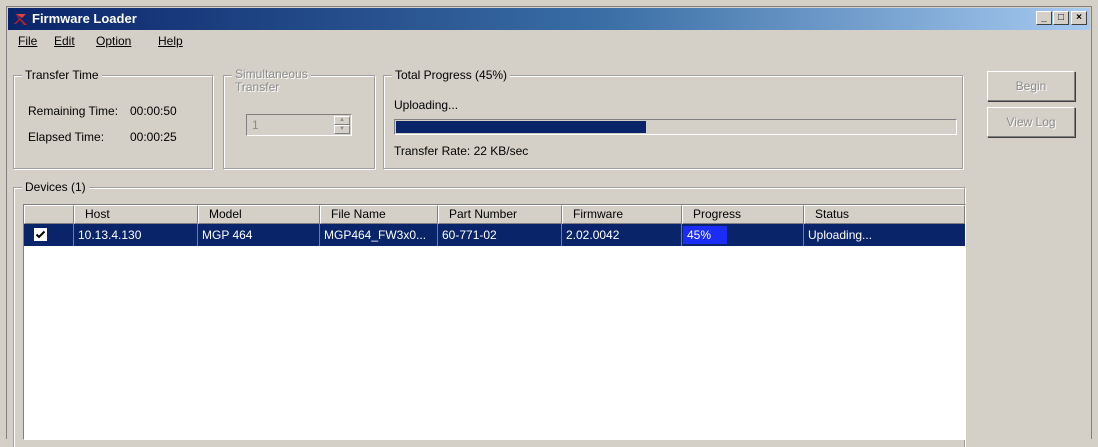  I want to click on title-bar: Firmware Loader _ □ ×, so click(549, 19).